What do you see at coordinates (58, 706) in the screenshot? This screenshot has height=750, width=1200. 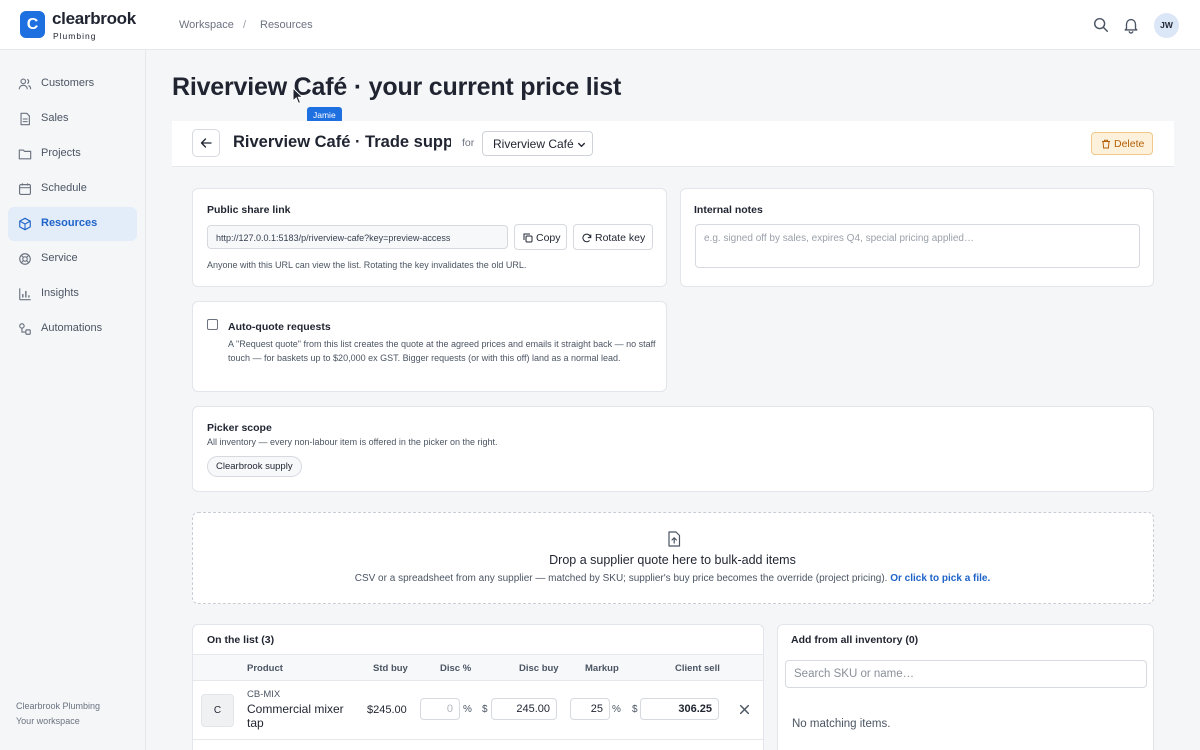 I see `workspace-name: Clearbrook Plumbing` at bounding box center [58, 706].